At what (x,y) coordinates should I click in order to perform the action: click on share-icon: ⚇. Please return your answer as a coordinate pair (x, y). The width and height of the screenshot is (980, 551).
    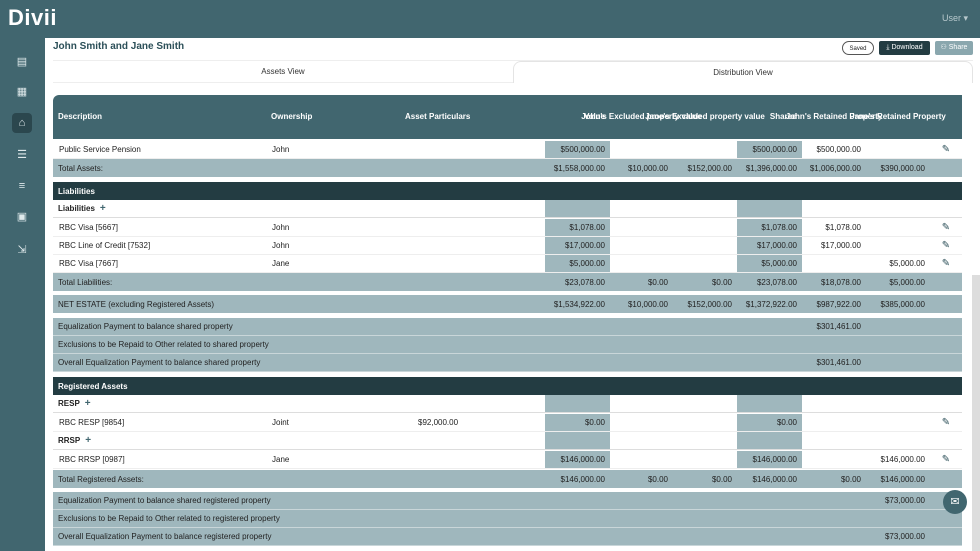
    Looking at the image, I should click on (944, 47).